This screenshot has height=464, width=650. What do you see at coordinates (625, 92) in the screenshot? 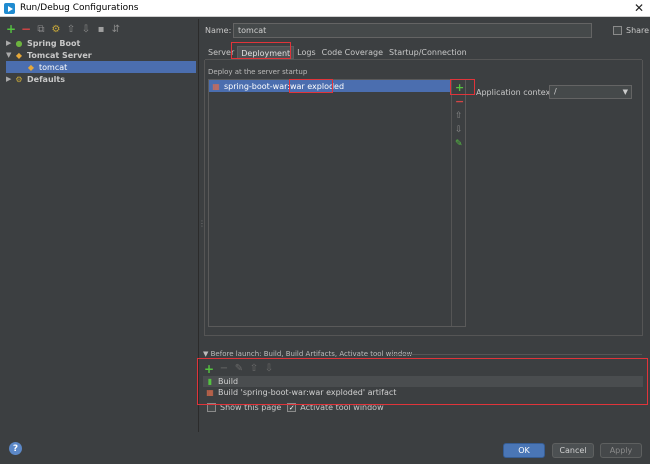
I see `chevron-down-icon: ▼` at bounding box center [625, 92].